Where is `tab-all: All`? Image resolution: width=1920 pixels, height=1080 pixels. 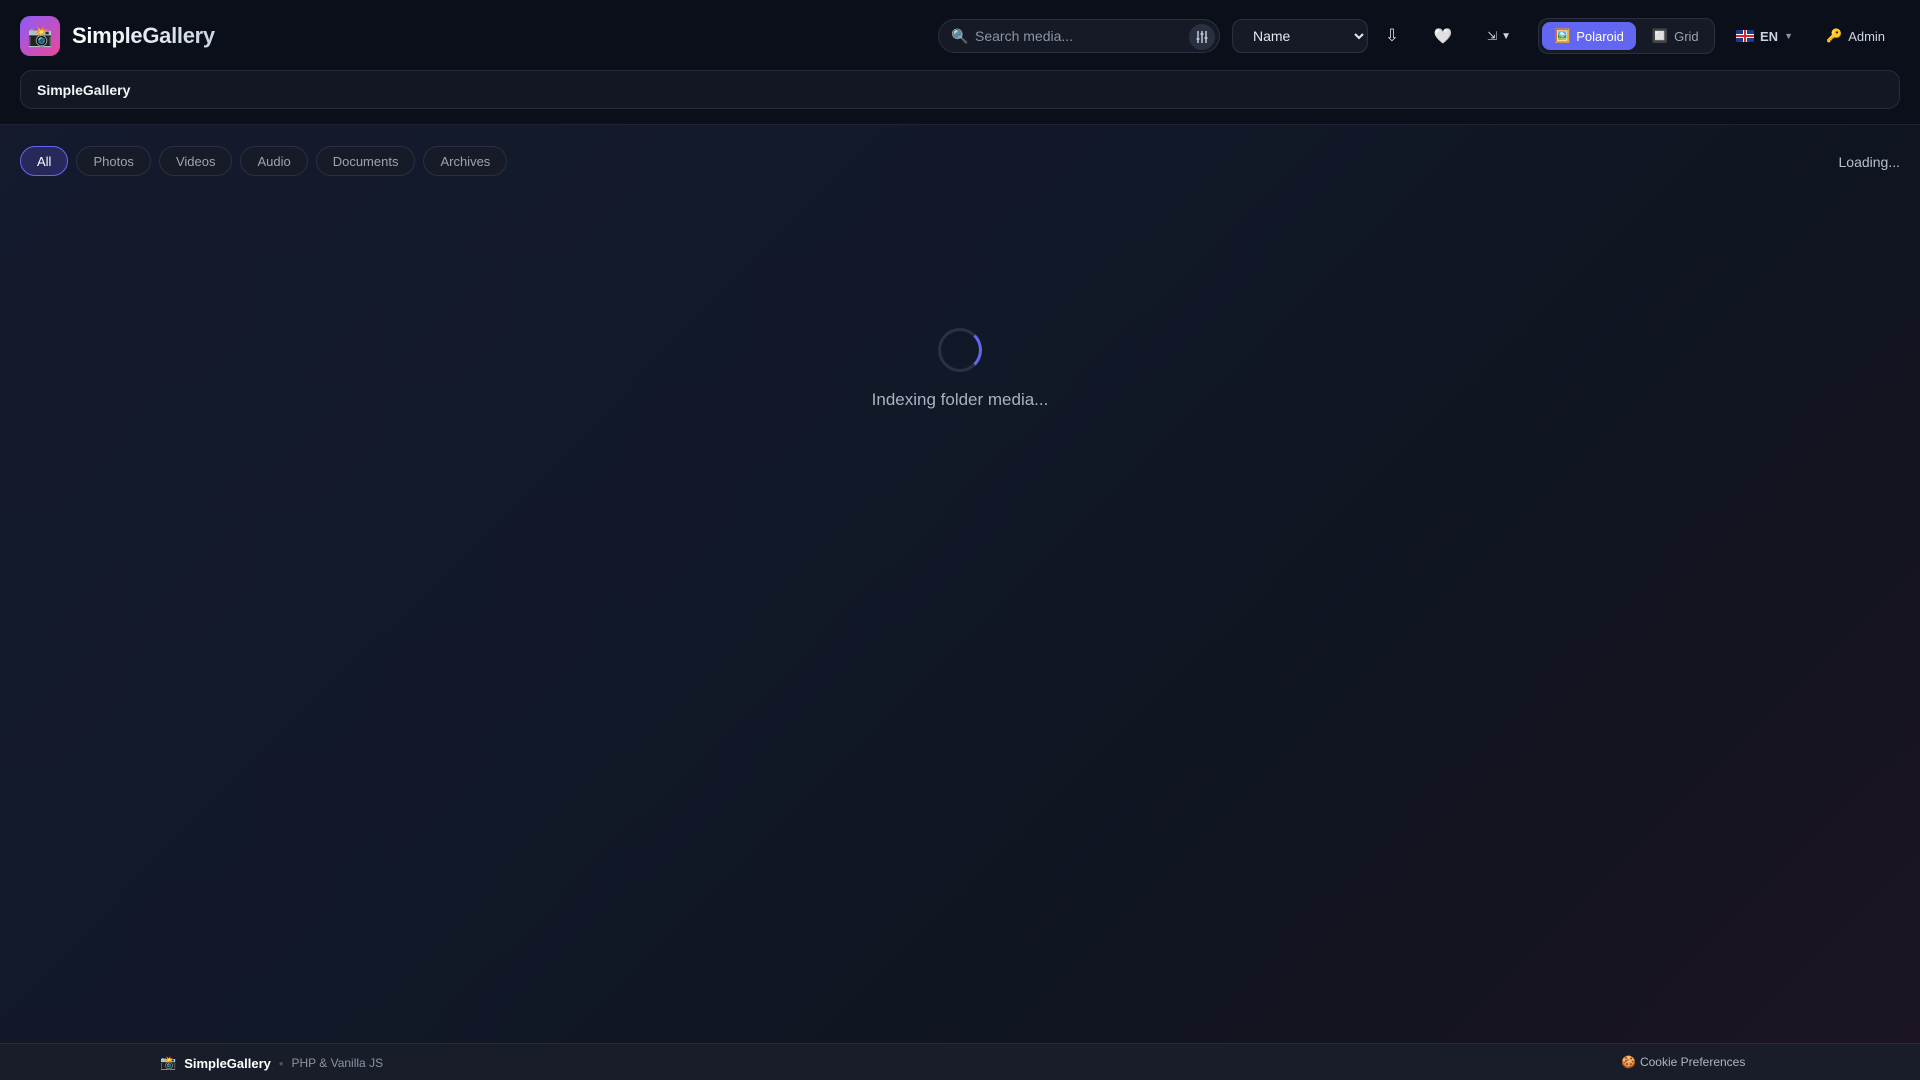 tab-all: All is located at coordinates (44, 161).